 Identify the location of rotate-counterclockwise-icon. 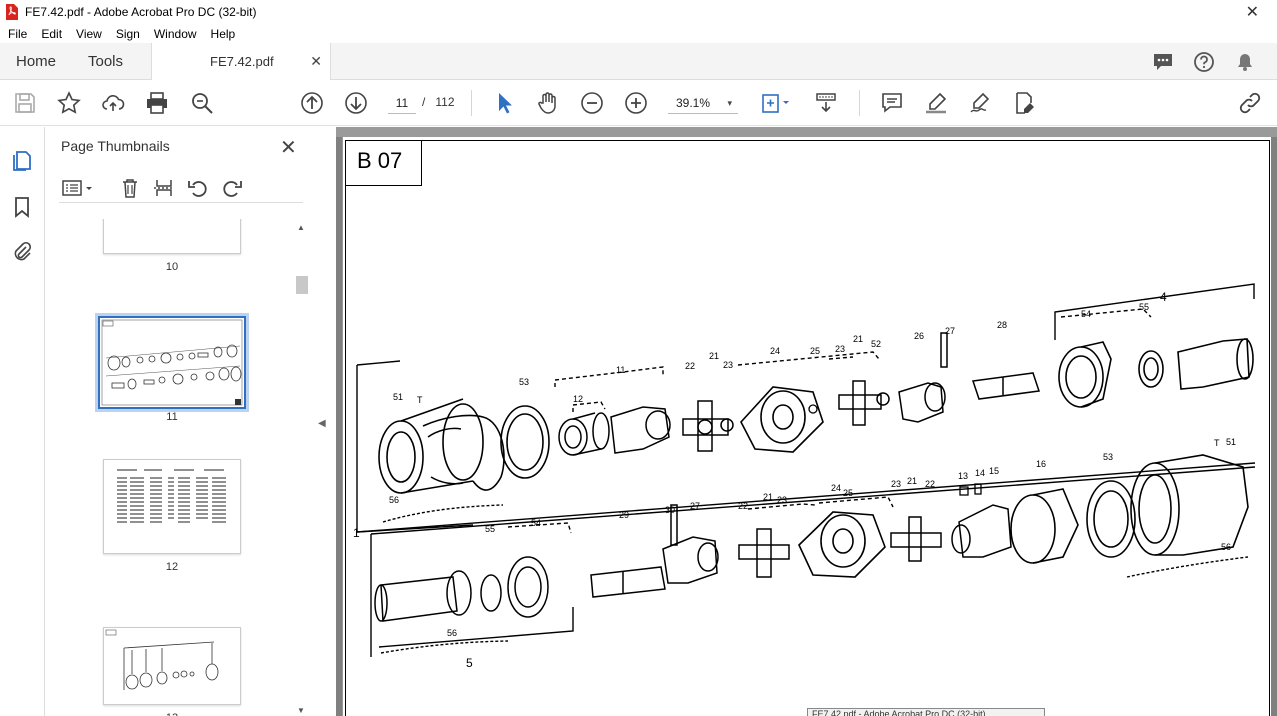
(198, 188).